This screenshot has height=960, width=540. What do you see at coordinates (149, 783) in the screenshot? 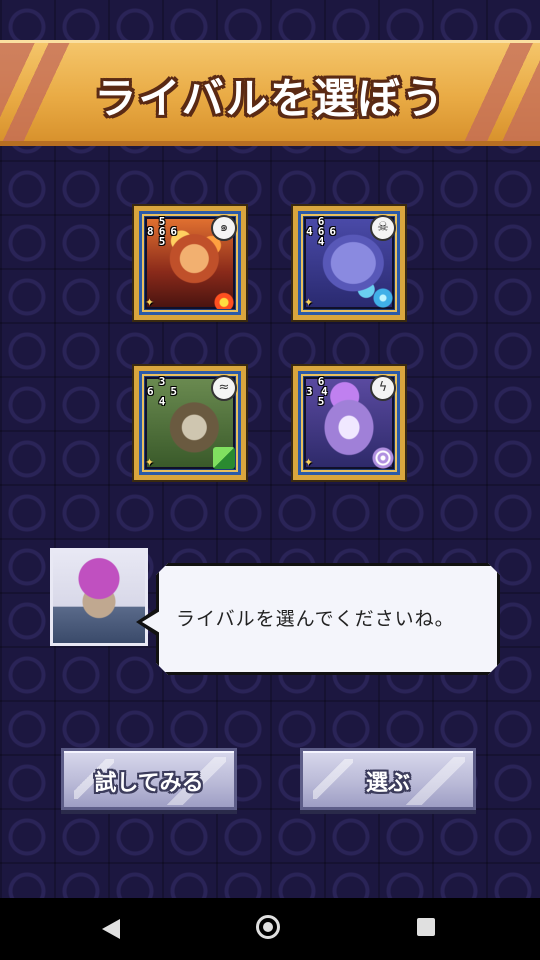
I see `try-button-label: 試してみる` at bounding box center [149, 783].